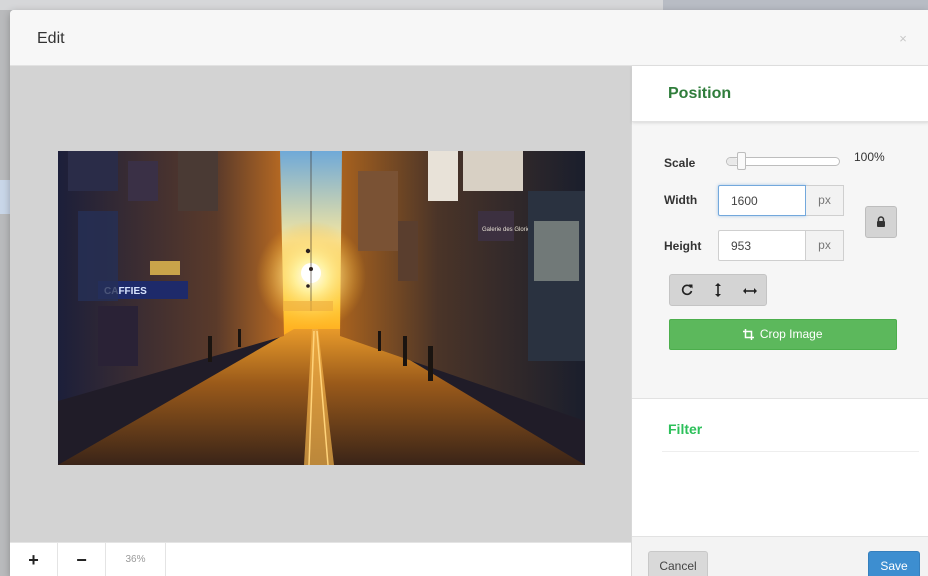 Image resolution: width=928 pixels, height=576 pixels. I want to click on canvas-toolbar: + − 36%, so click(320, 559).